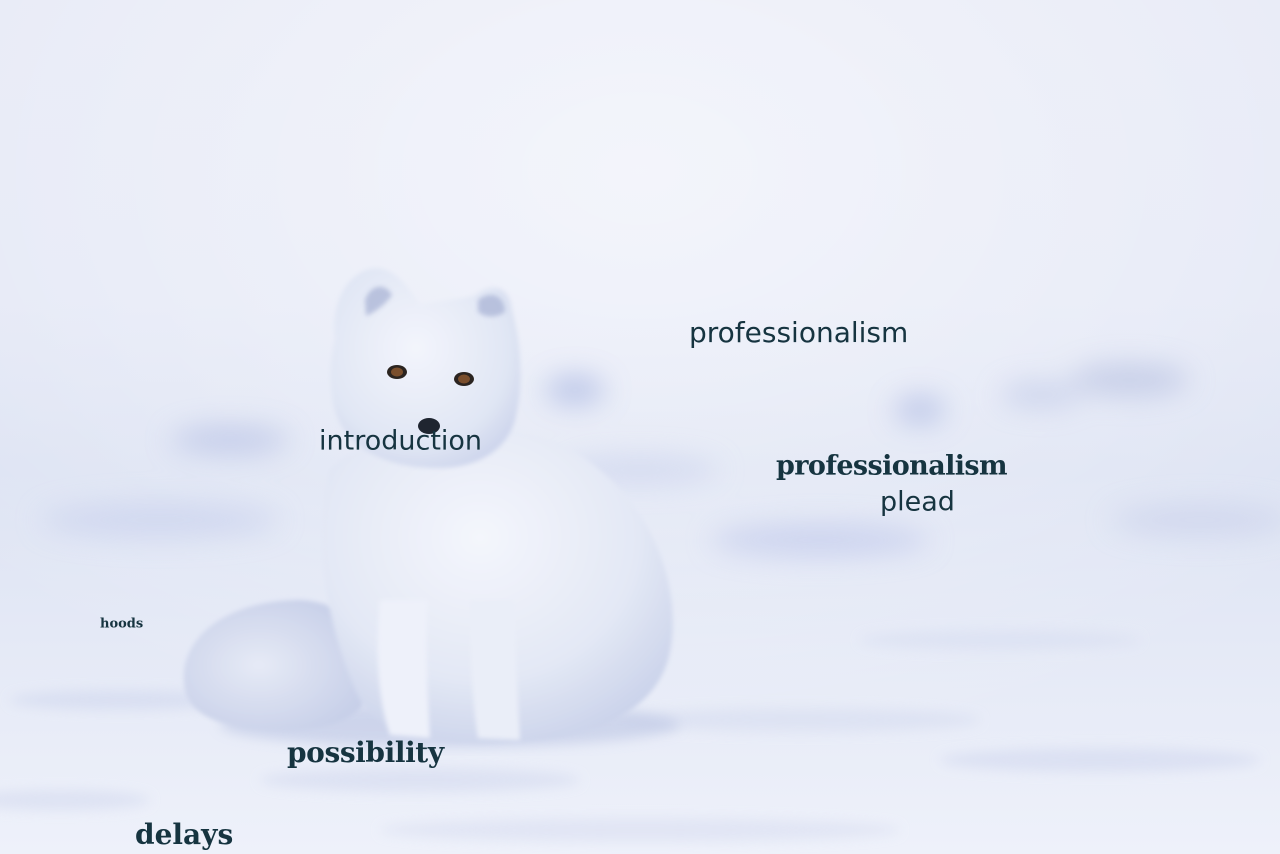  Describe the element at coordinates (184, 834) in the screenshot. I see `overlay-word-delays: delays` at that location.